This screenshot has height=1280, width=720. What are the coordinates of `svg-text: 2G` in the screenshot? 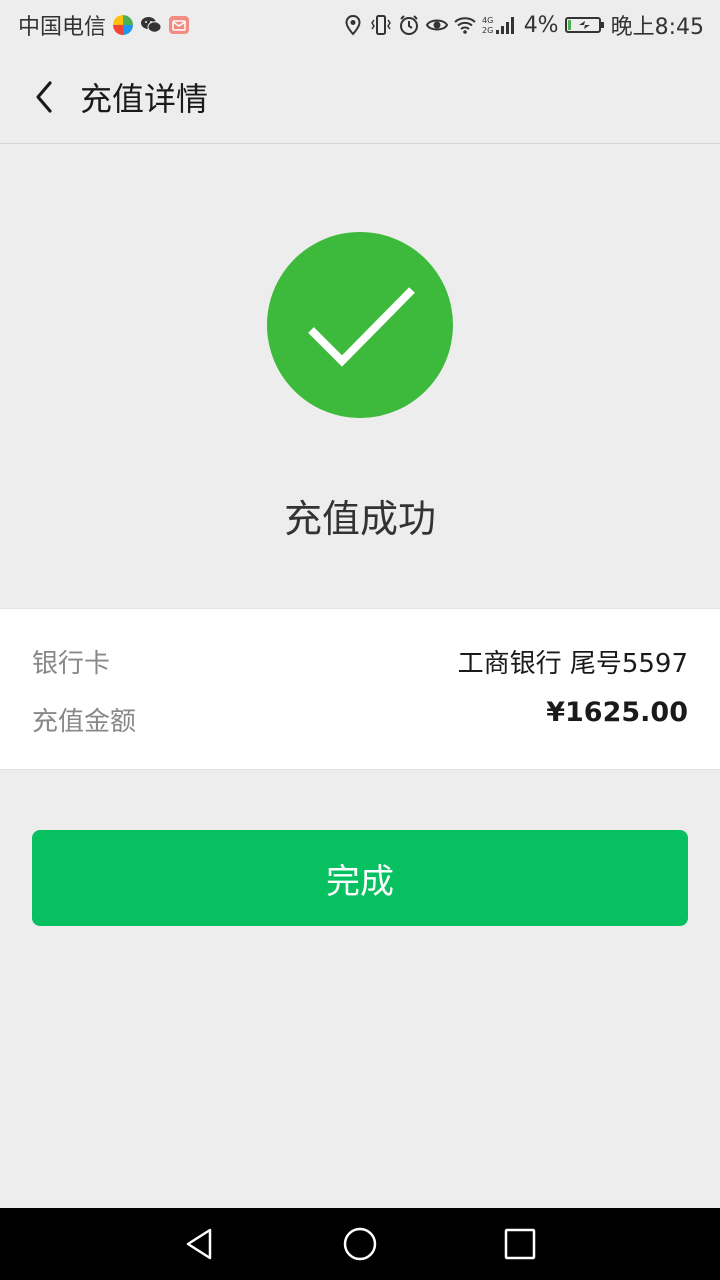 It's located at (487, 30).